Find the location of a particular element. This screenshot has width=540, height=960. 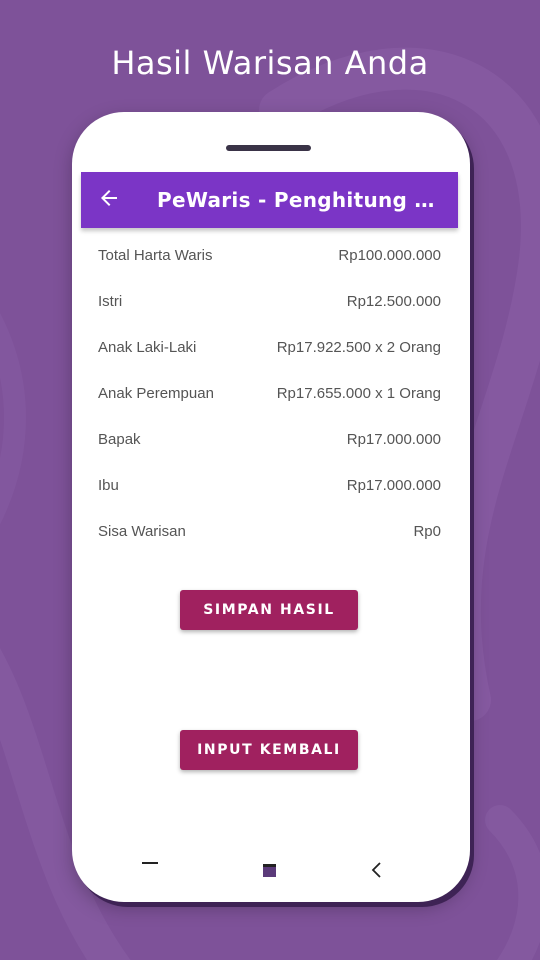

phone-speaker is located at coordinates (268, 148).